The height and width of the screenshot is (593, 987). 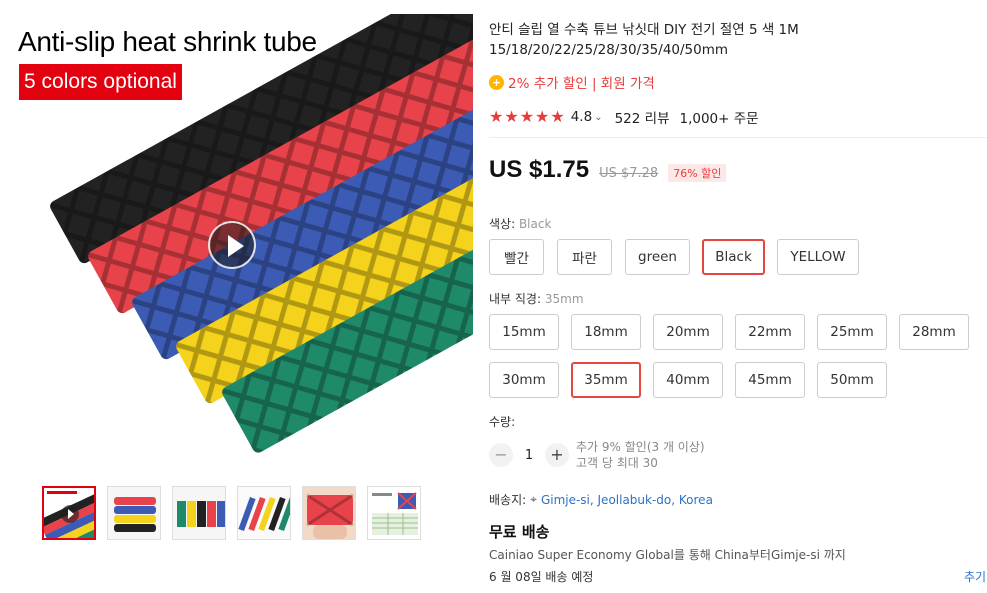 I want to click on delivery-date-text: 6 월 08일 배송 예정, so click(x=541, y=577).